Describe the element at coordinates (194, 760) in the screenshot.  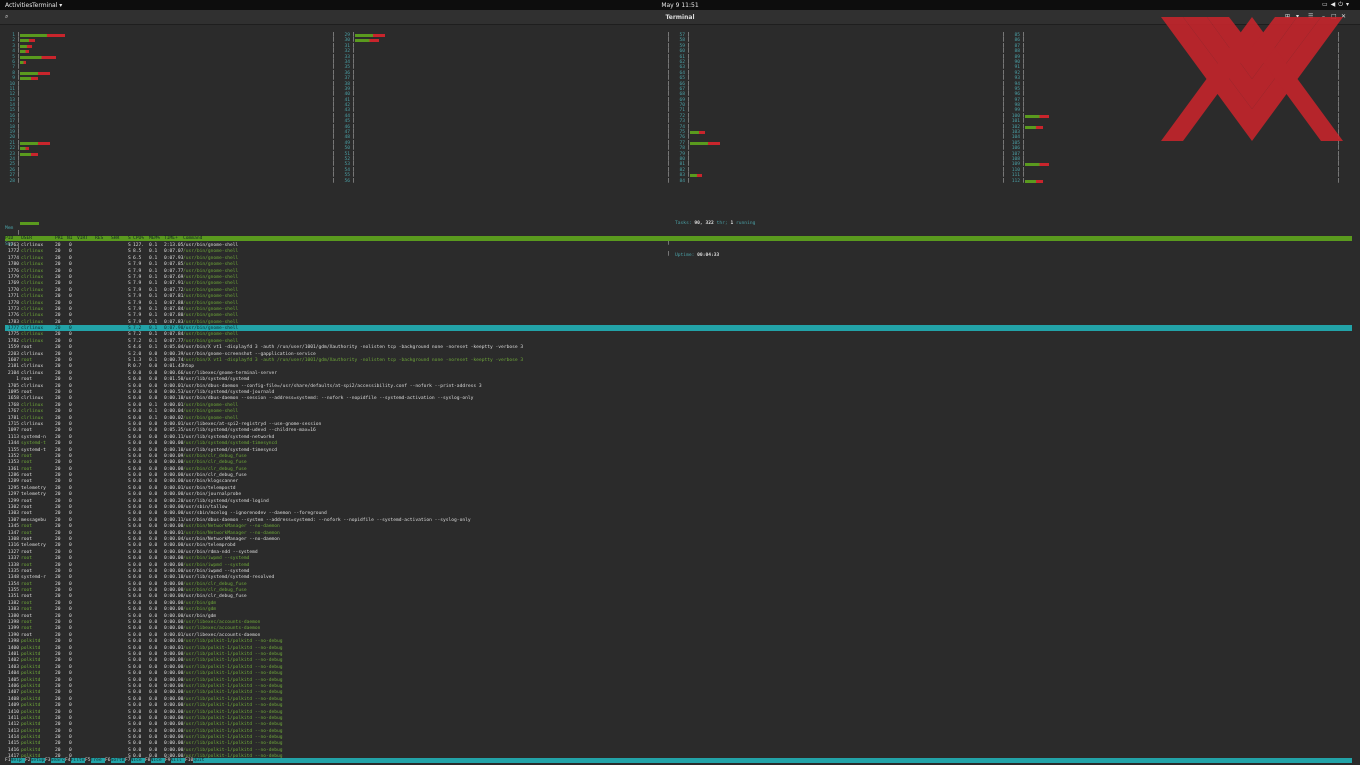
I see `function-key: F10Quit` at that location.